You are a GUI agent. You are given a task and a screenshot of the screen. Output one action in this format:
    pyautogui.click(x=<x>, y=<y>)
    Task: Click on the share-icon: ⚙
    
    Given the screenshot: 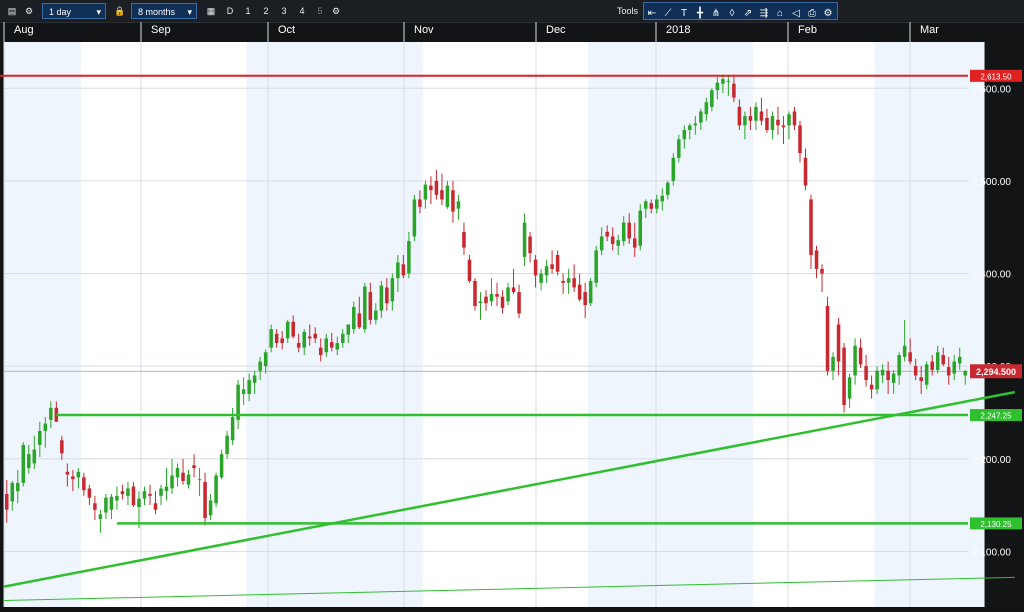 What is the action you would take?
    pyautogui.click(x=828, y=14)
    